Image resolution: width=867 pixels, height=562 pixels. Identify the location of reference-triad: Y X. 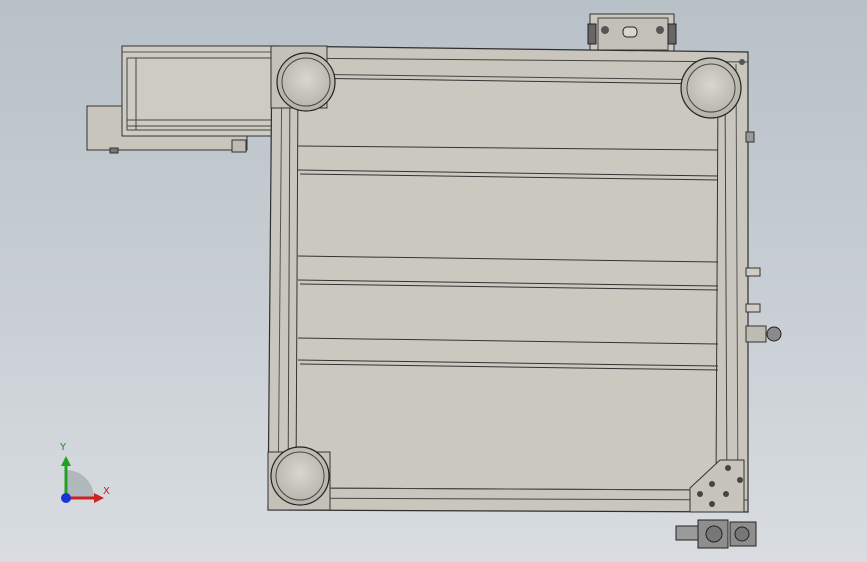
(83, 475).